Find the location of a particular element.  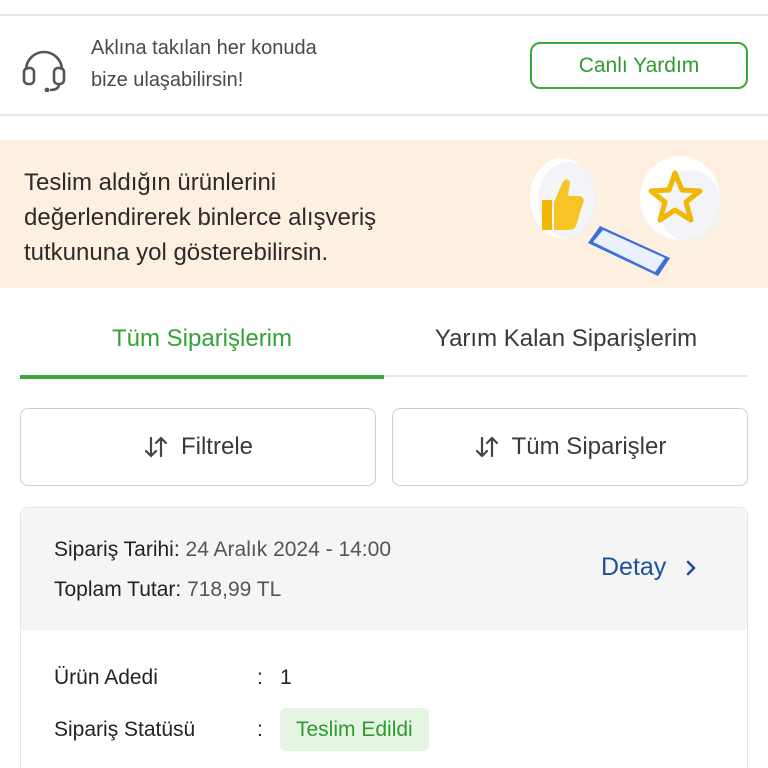

chevron-right-icon is located at coordinates (691, 567).